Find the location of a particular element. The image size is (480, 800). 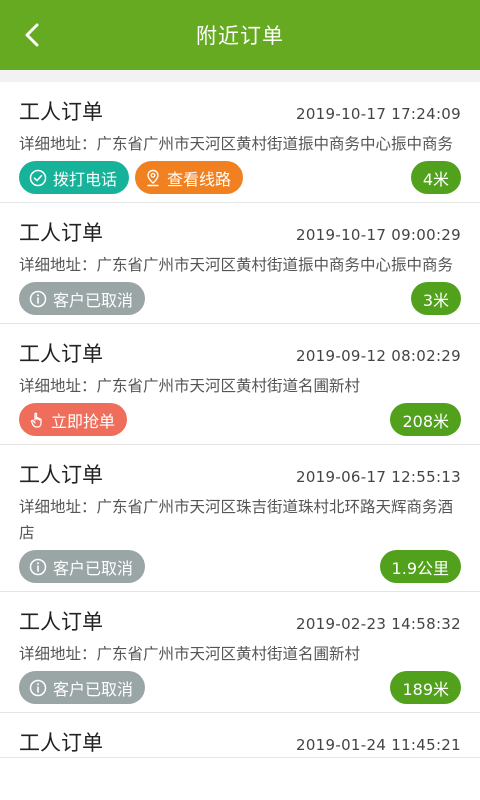

page-title: 附近订单 is located at coordinates (240, 36).